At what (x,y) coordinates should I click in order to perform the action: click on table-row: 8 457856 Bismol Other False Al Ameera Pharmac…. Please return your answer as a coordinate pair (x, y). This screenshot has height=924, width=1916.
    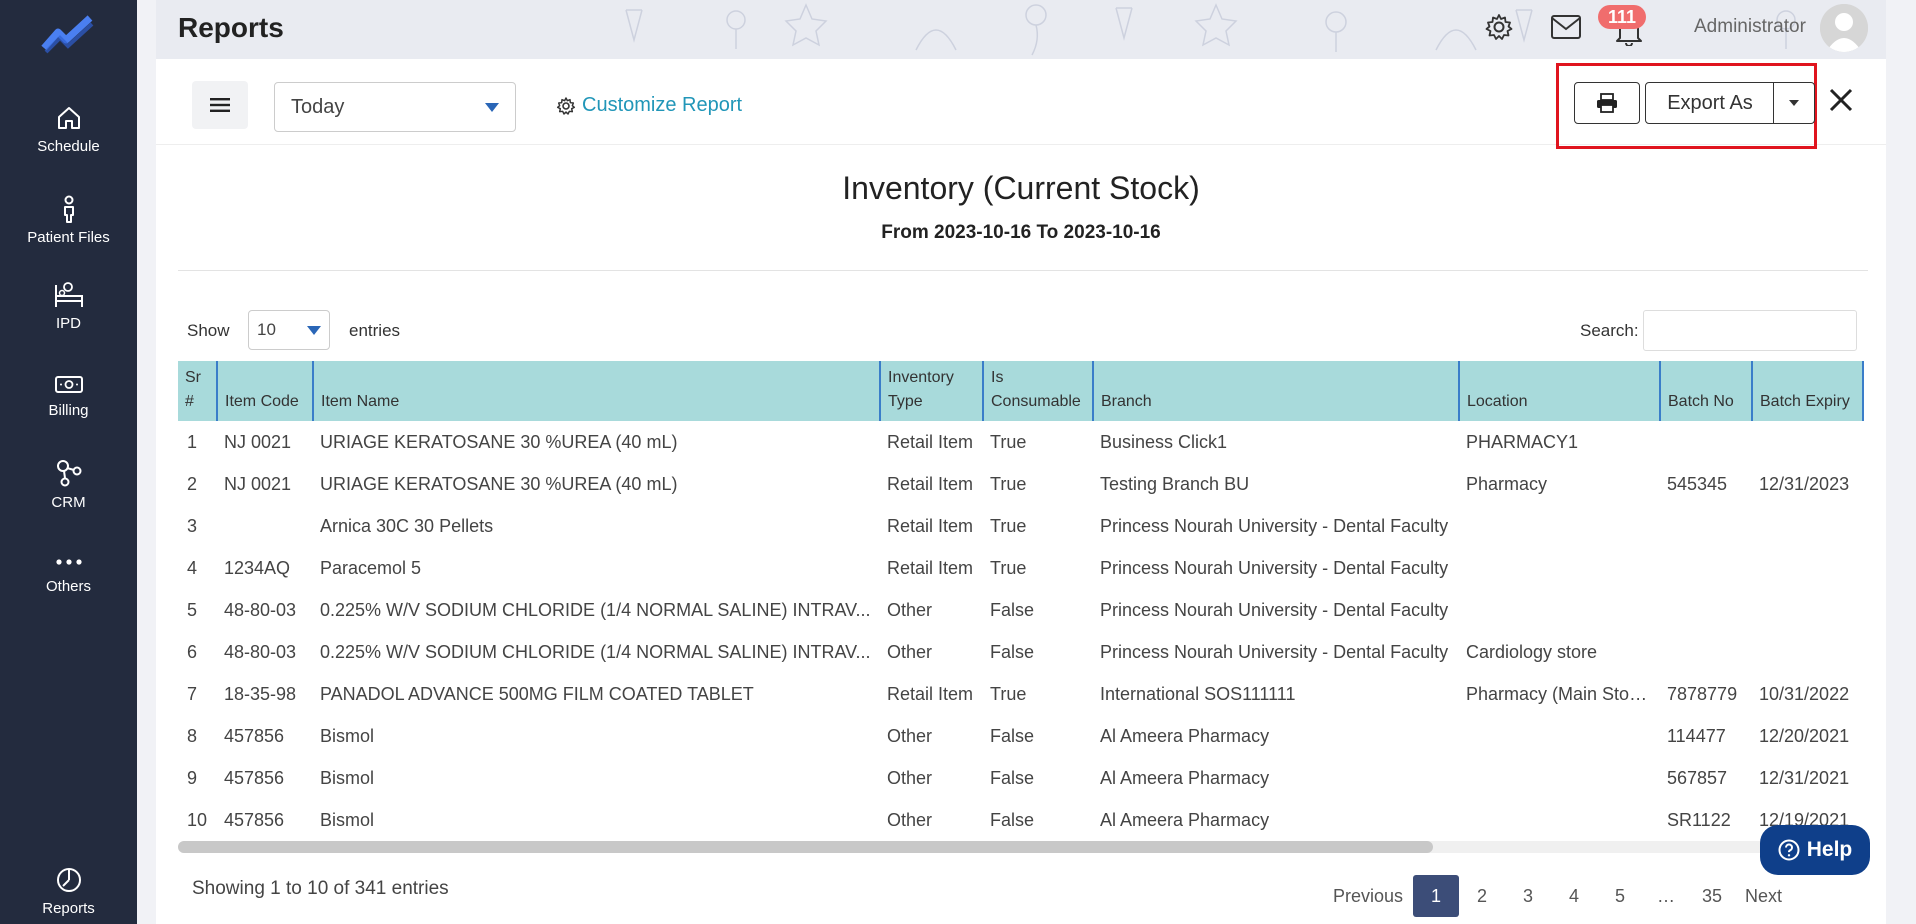
    Looking at the image, I should click on (1020, 736).